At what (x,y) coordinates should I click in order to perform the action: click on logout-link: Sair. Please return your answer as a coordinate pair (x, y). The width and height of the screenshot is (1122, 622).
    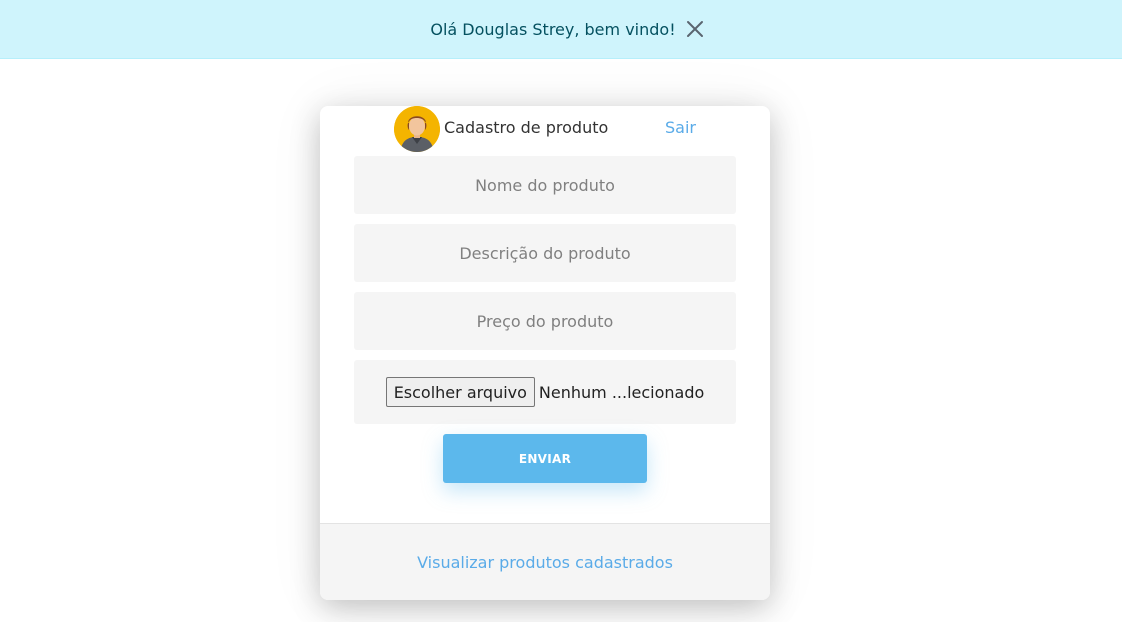
    Looking at the image, I should click on (680, 127).